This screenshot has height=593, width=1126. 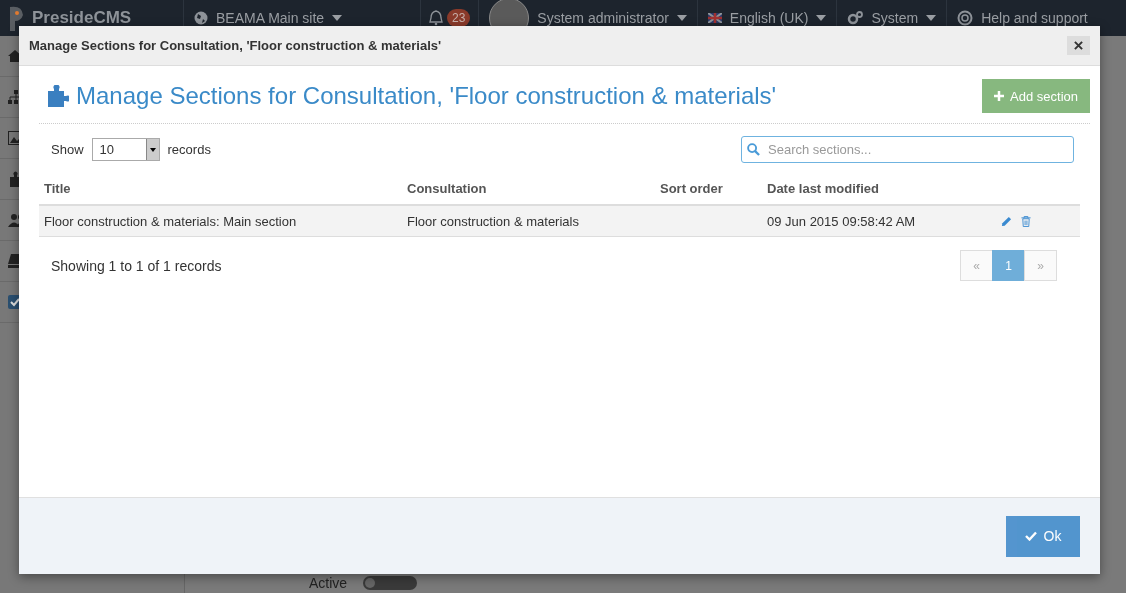 I want to click on help-link: Help and support, so click(x=1022, y=18).